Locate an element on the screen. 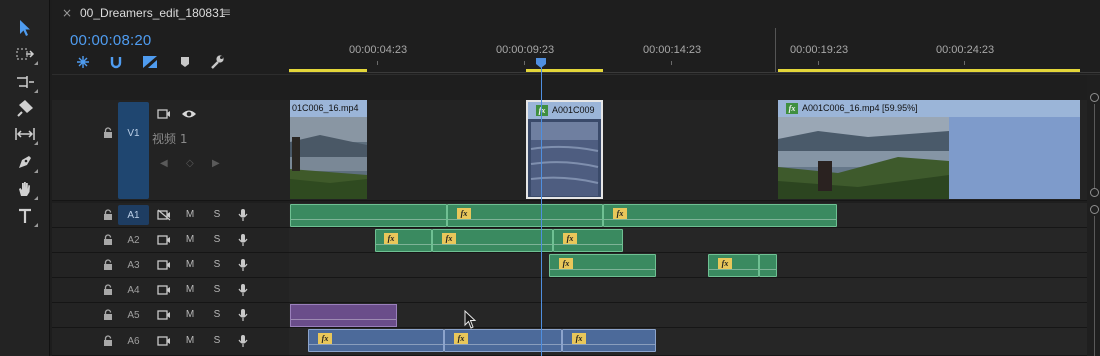 Image resolution: width=1100 pixels, height=356 pixels. track-name: 视频 1 is located at coordinates (169, 138).